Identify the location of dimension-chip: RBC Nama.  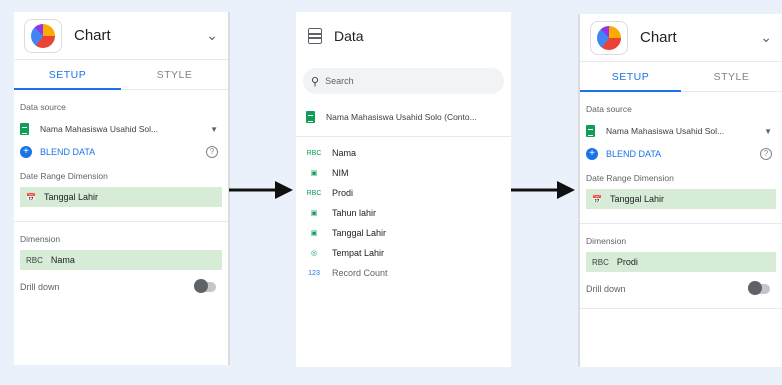
(121, 260).